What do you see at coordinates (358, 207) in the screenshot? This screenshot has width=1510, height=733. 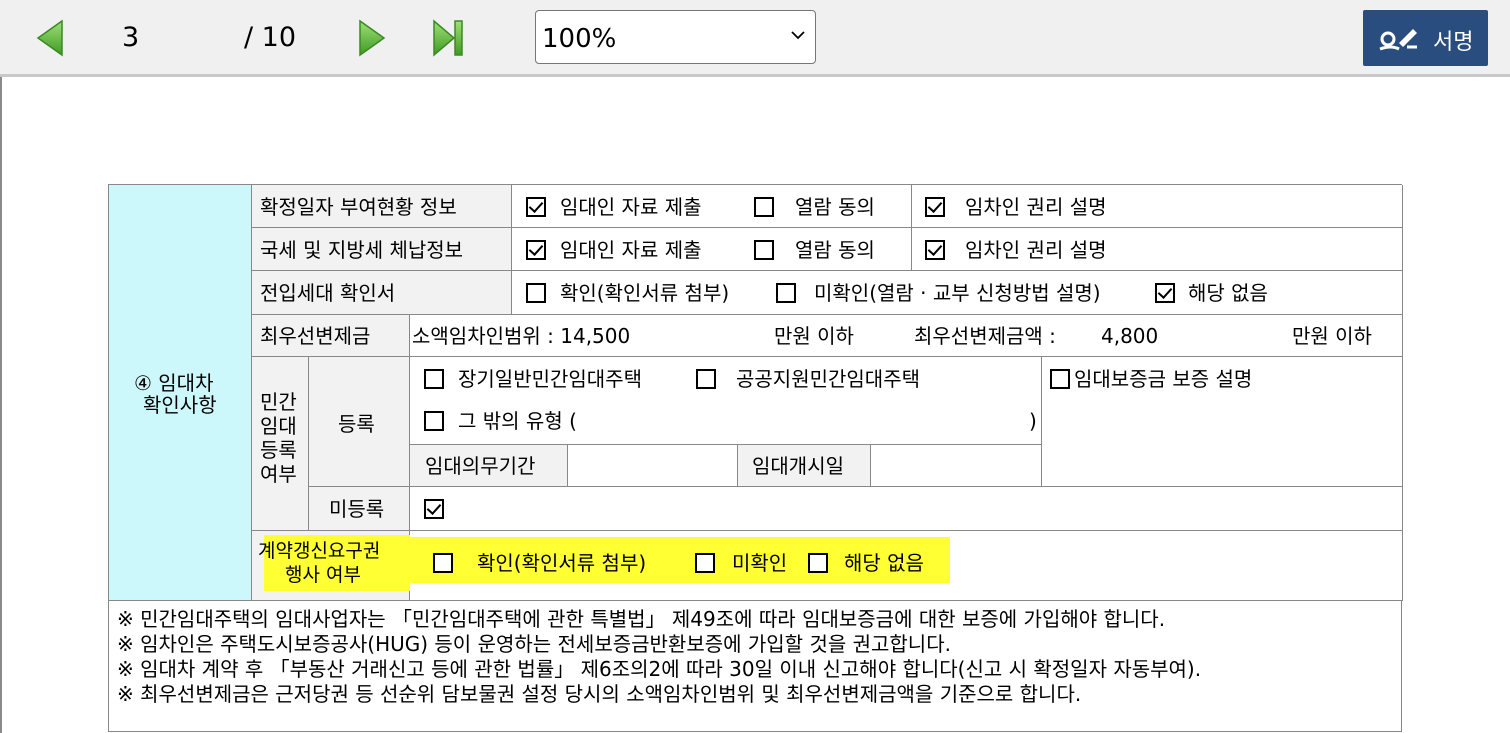 I see `row1-label: 확정일자 부여현황 정보` at bounding box center [358, 207].